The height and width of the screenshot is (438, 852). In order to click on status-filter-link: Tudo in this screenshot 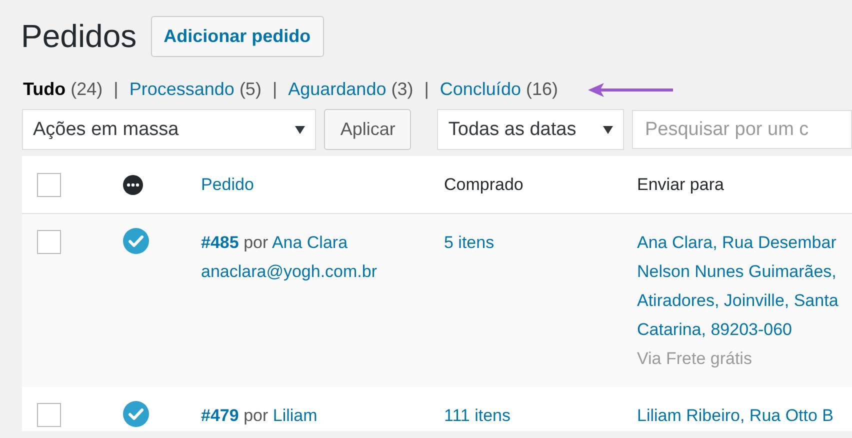, I will do `click(44, 89)`.